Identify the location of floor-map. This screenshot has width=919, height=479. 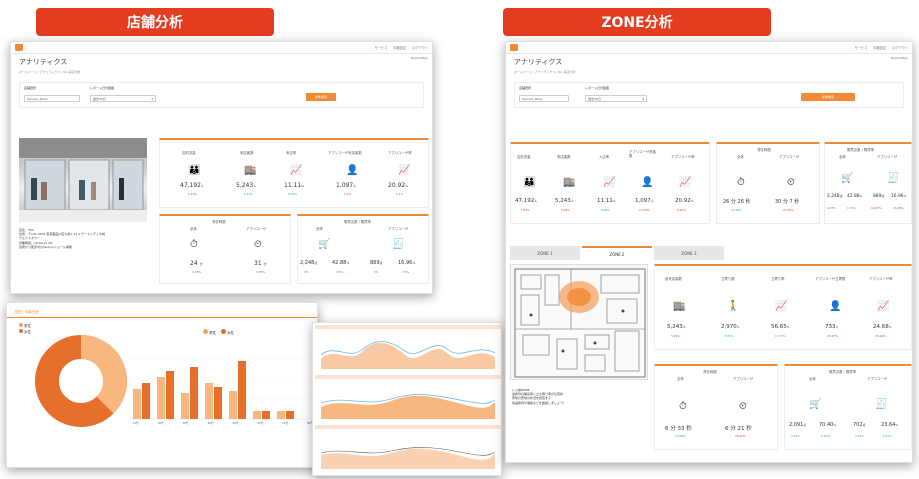
(579, 322).